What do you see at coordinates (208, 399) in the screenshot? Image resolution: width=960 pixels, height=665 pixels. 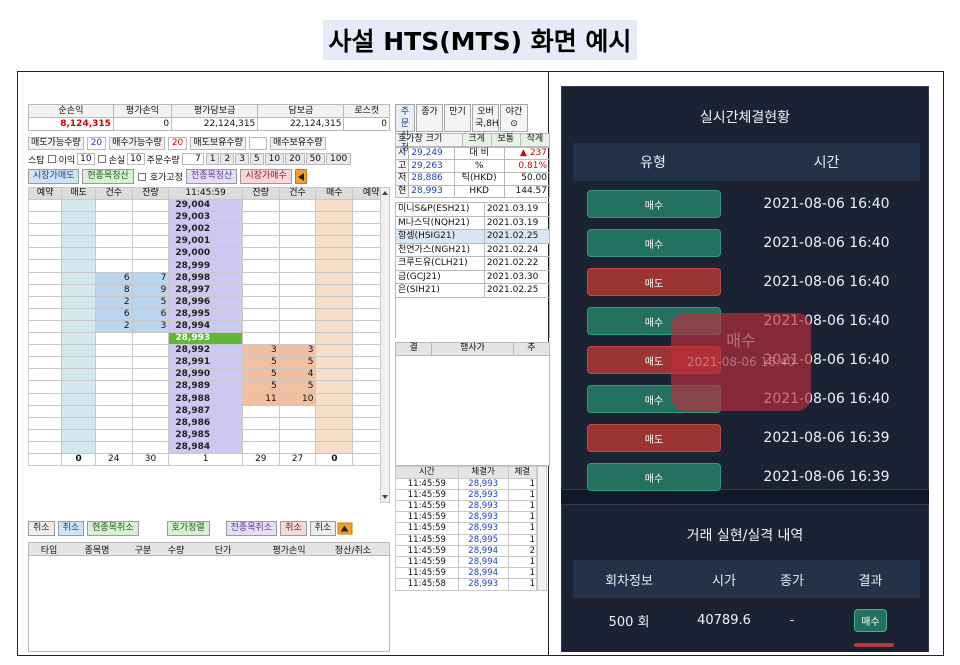 I see `ladder-row: 28,988 11 10` at bounding box center [208, 399].